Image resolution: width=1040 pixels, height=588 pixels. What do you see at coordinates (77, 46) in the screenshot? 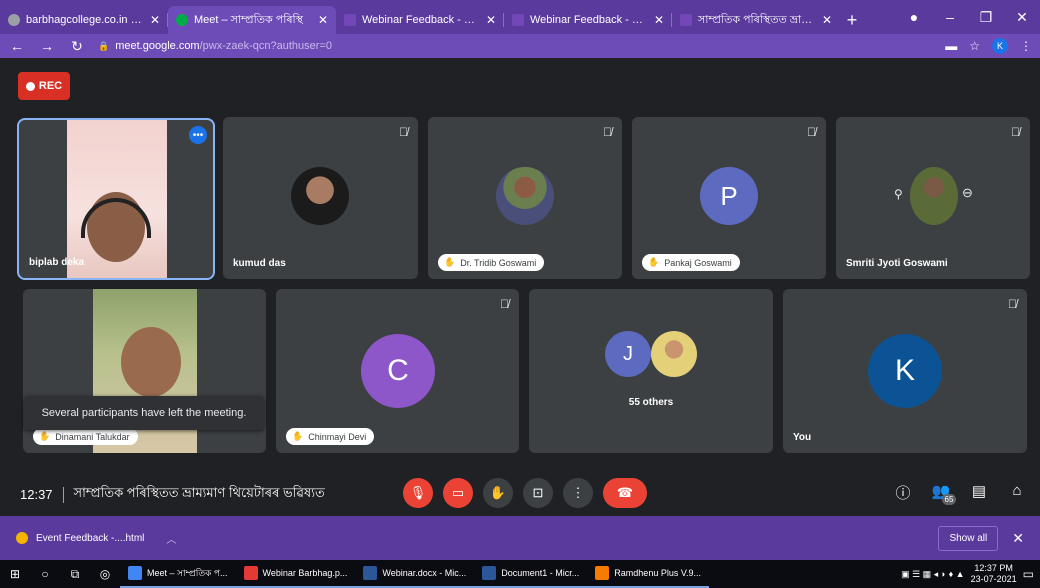
I see `reload-icon: ↻` at bounding box center [77, 46].